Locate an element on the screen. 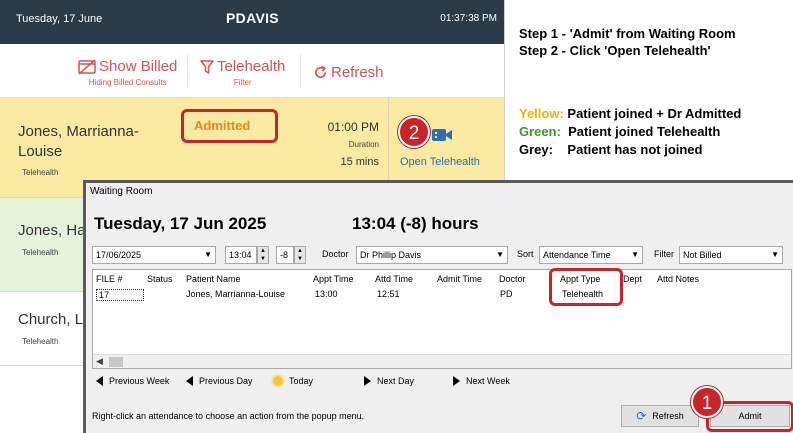 Image resolution: width=793 pixels, height=433 pixels. big-date: Tuesday, 17 Jun 2025 is located at coordinates (180, 223).